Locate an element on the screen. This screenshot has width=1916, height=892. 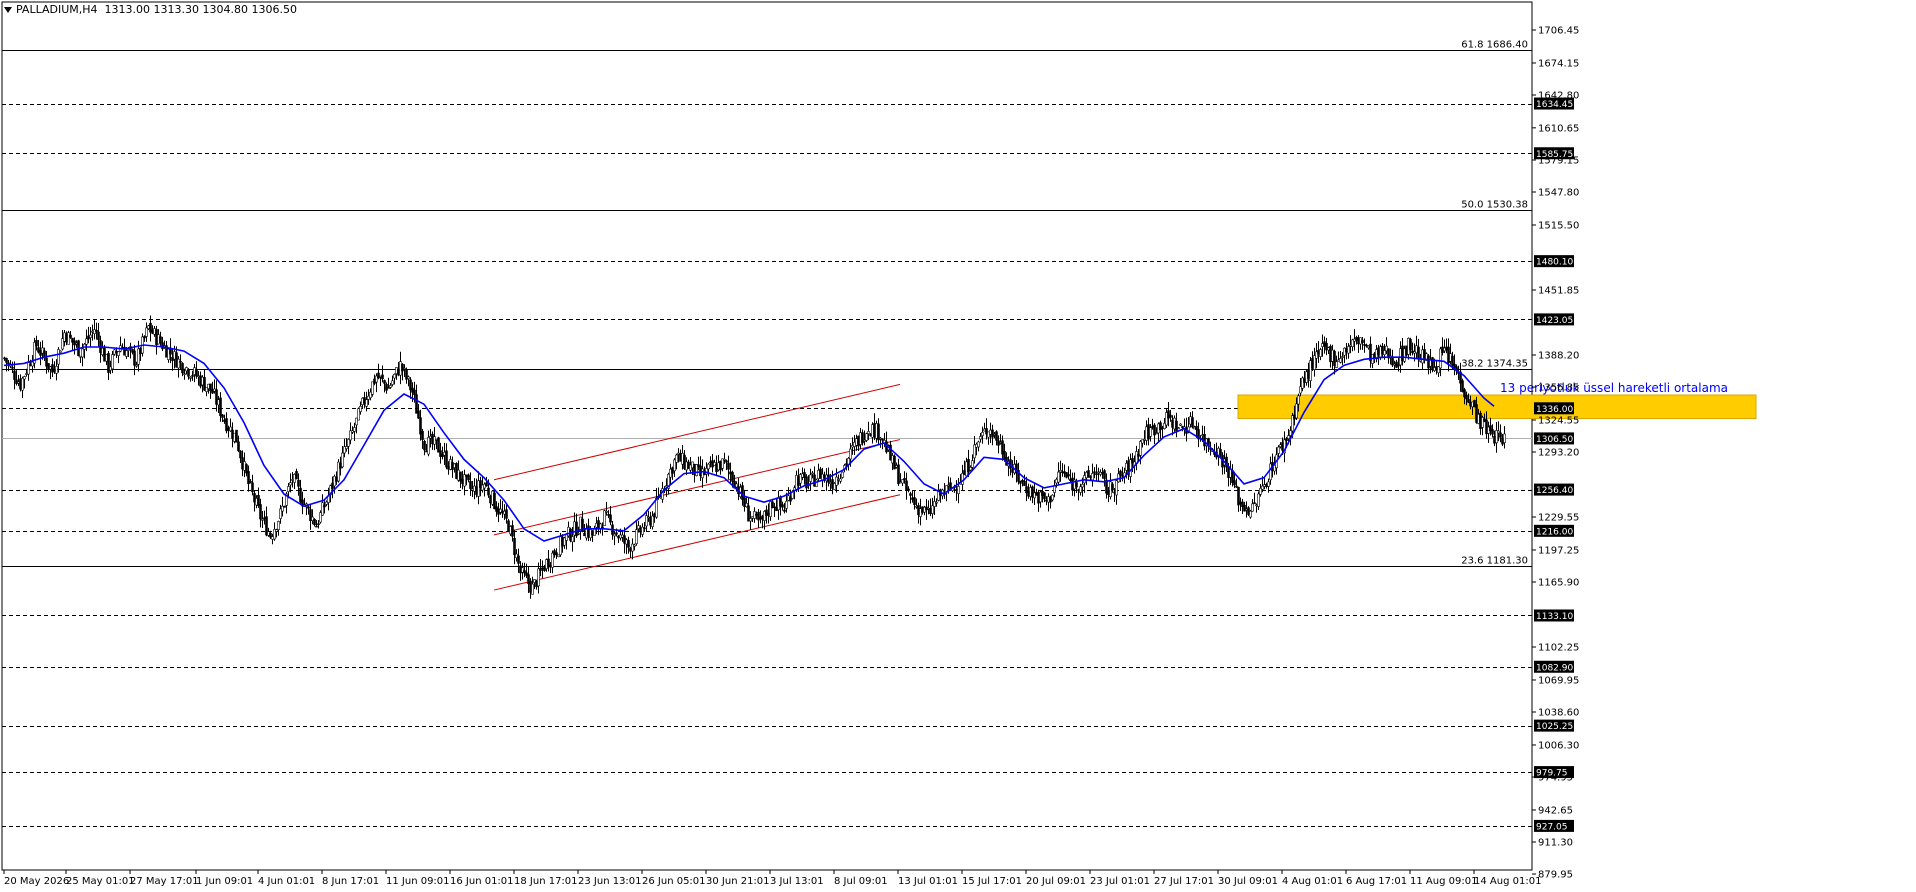
y-tick-label: 1229.55 is located at coordinates (1558, 517).